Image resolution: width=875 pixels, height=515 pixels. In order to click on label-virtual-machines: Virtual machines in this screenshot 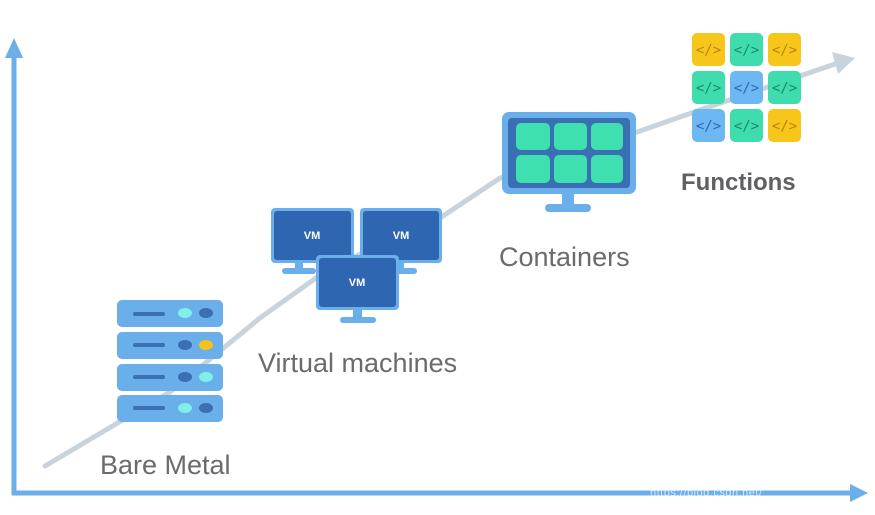, I will do `click(358, 363)`.